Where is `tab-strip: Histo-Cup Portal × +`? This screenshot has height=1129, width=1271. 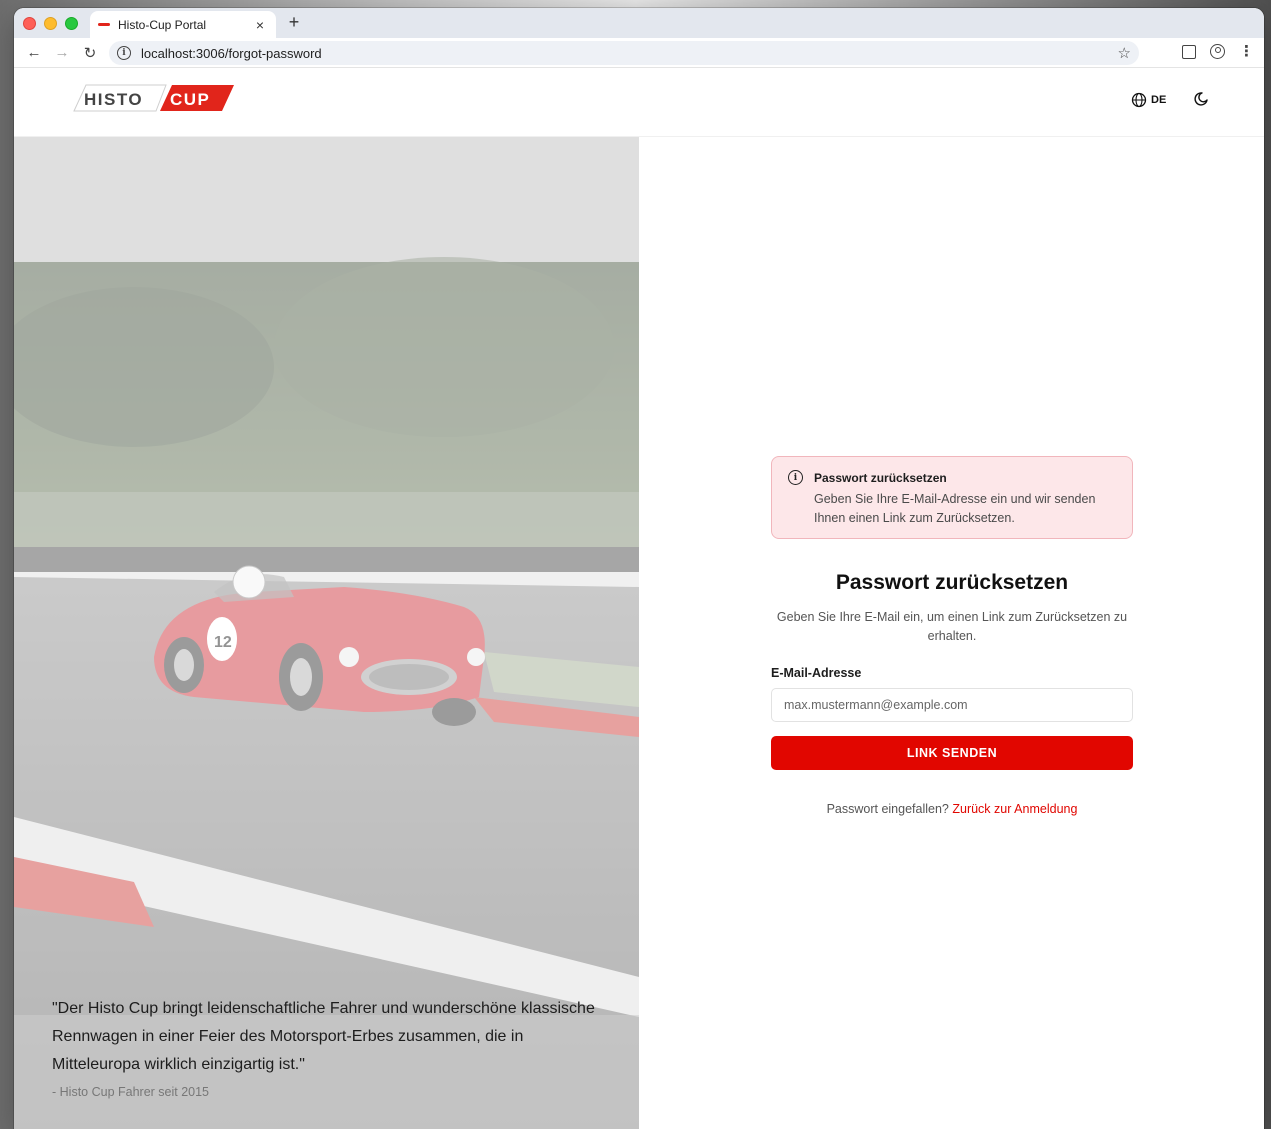 tab-strip: Histo-Cup Portal × + is located at coordinates (639, 23).